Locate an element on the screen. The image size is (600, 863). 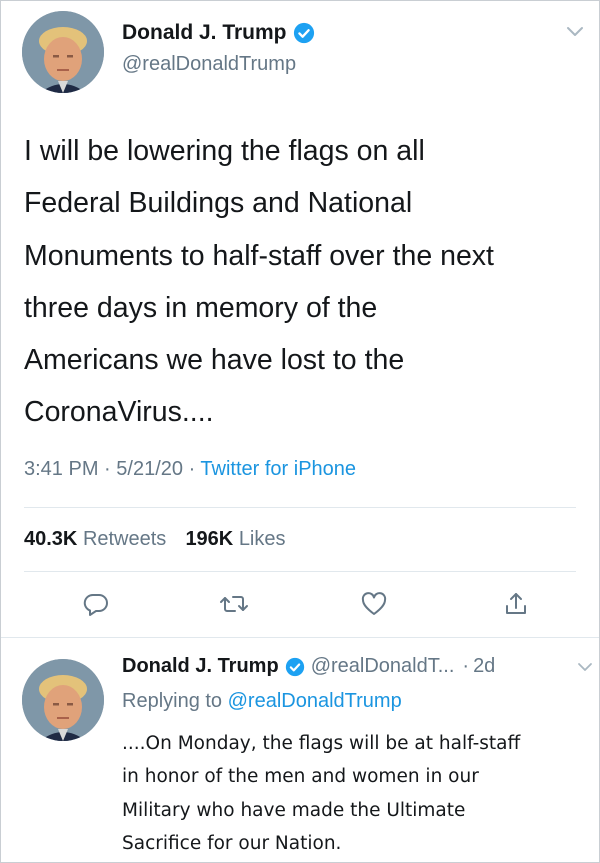
retweets-stat: 40.3K Retweets is located at coordinates (98, 539).